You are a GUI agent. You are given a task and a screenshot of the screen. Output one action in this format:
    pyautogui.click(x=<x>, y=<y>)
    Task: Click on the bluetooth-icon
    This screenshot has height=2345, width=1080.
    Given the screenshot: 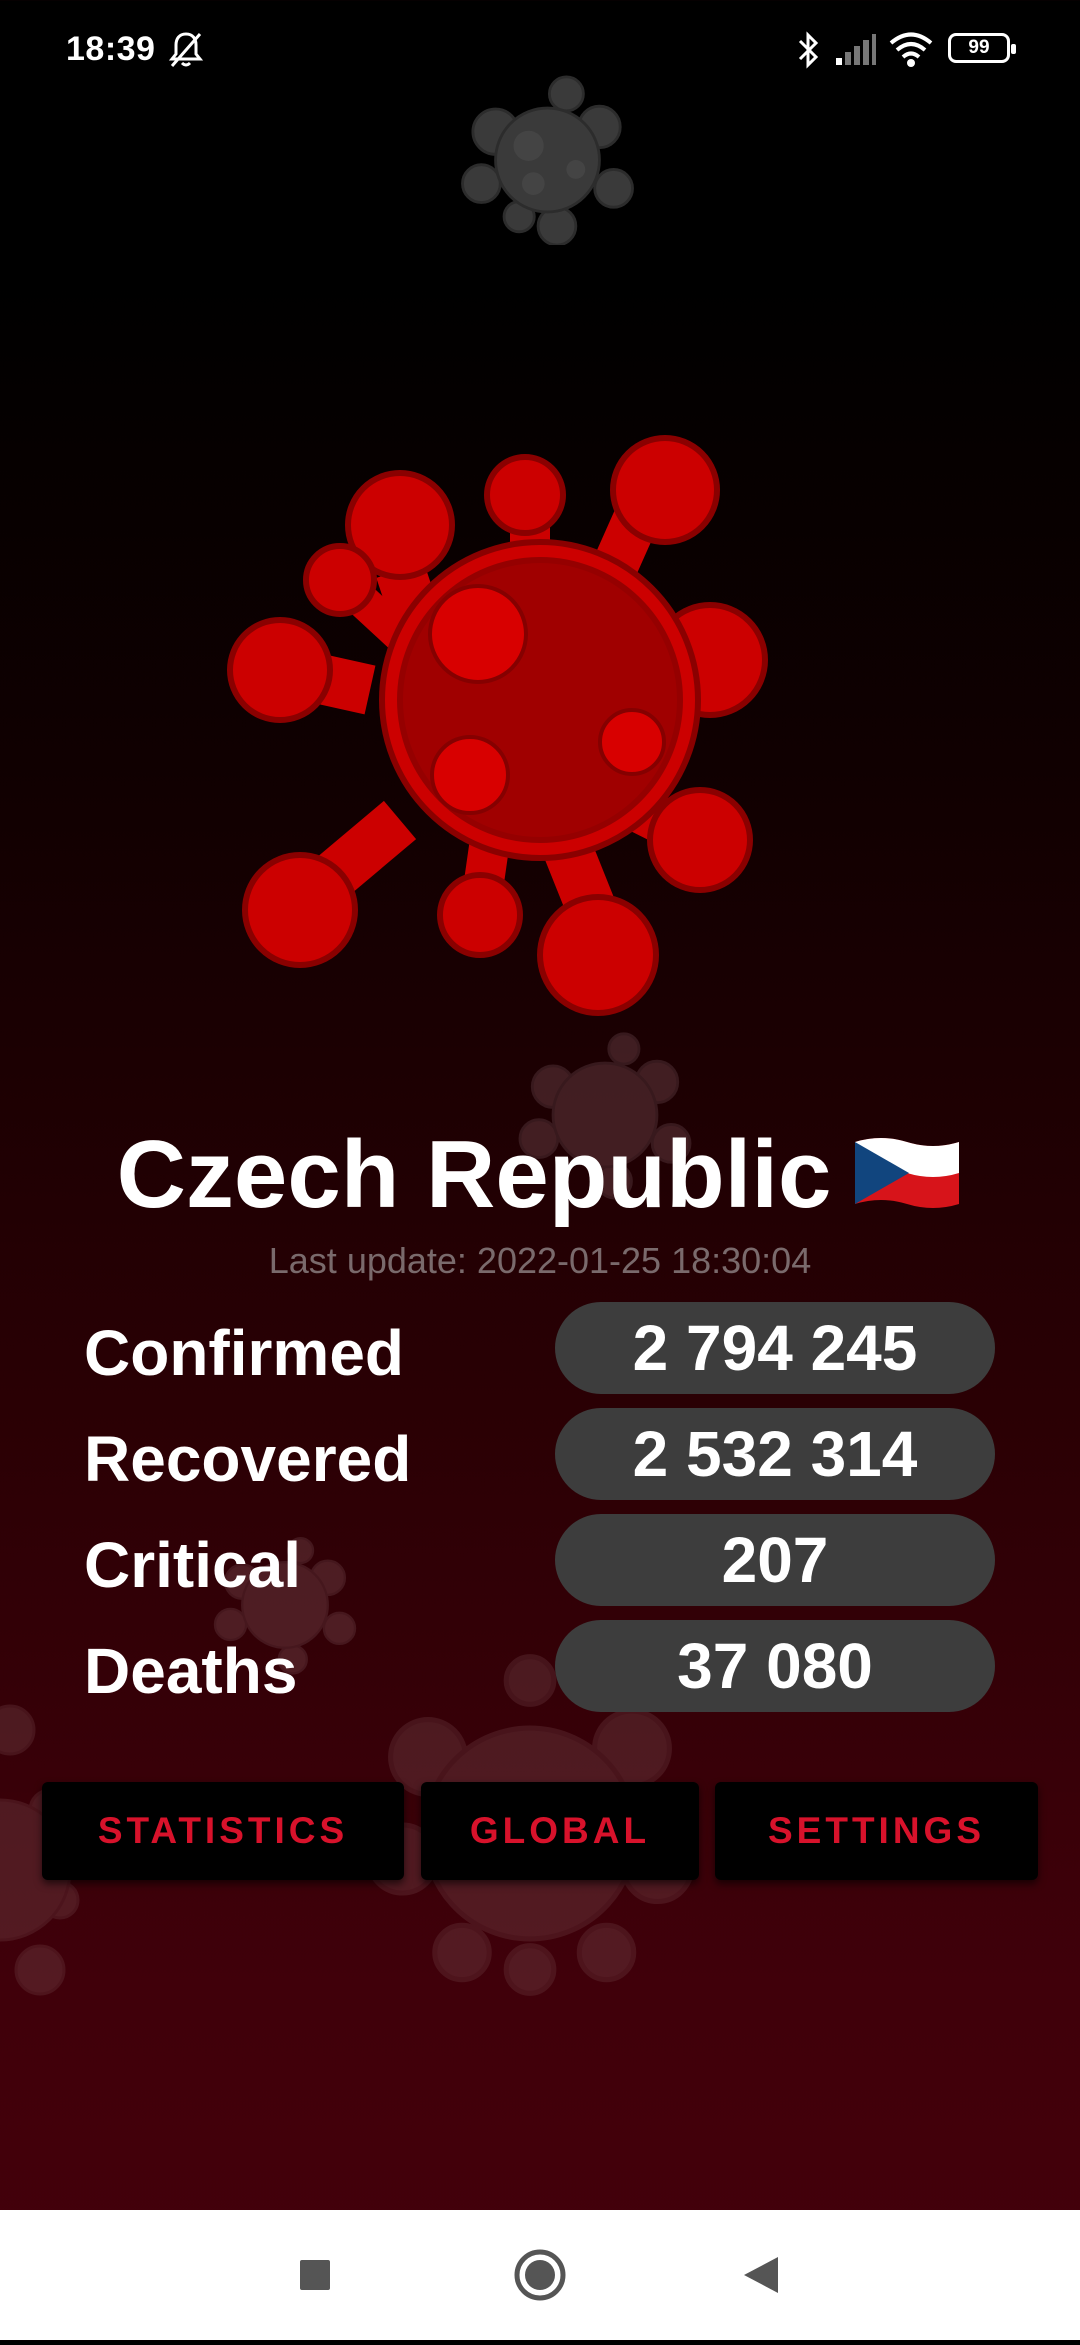 What is the action you would take?
    pyautogui.click(x=808, y=50)
    